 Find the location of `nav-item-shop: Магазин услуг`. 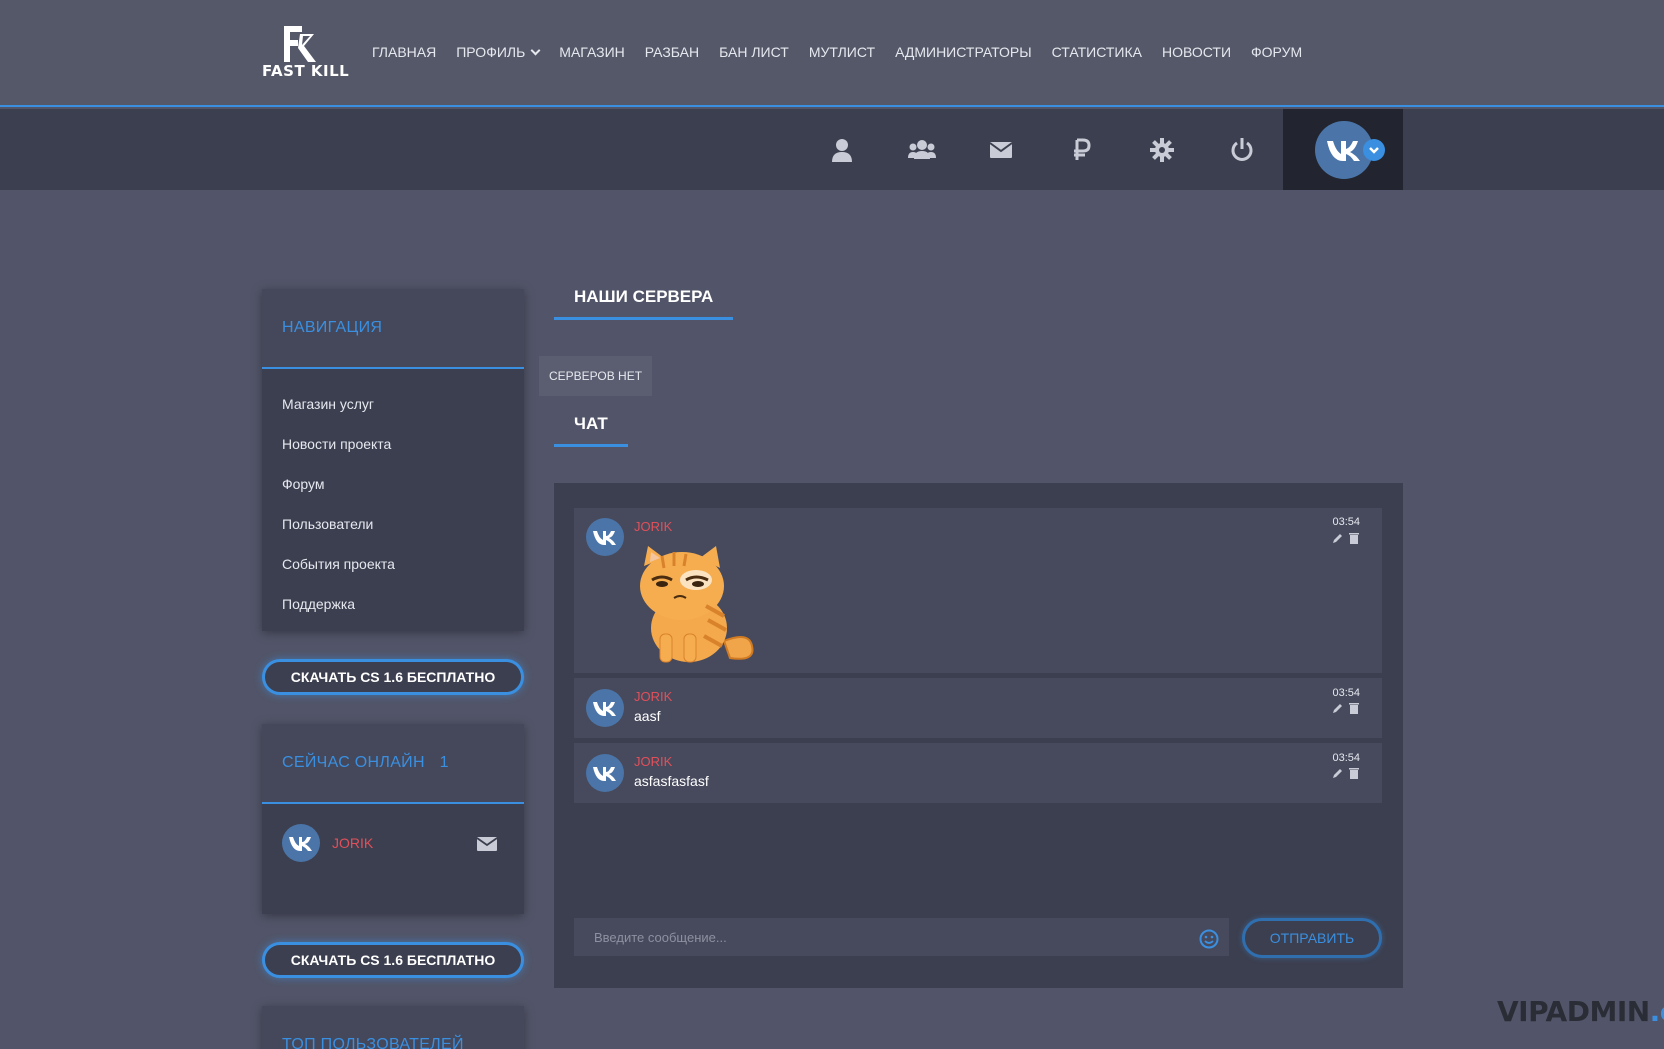

nav-item-shop: Магазин услуг is located at coordinates (393, 404).